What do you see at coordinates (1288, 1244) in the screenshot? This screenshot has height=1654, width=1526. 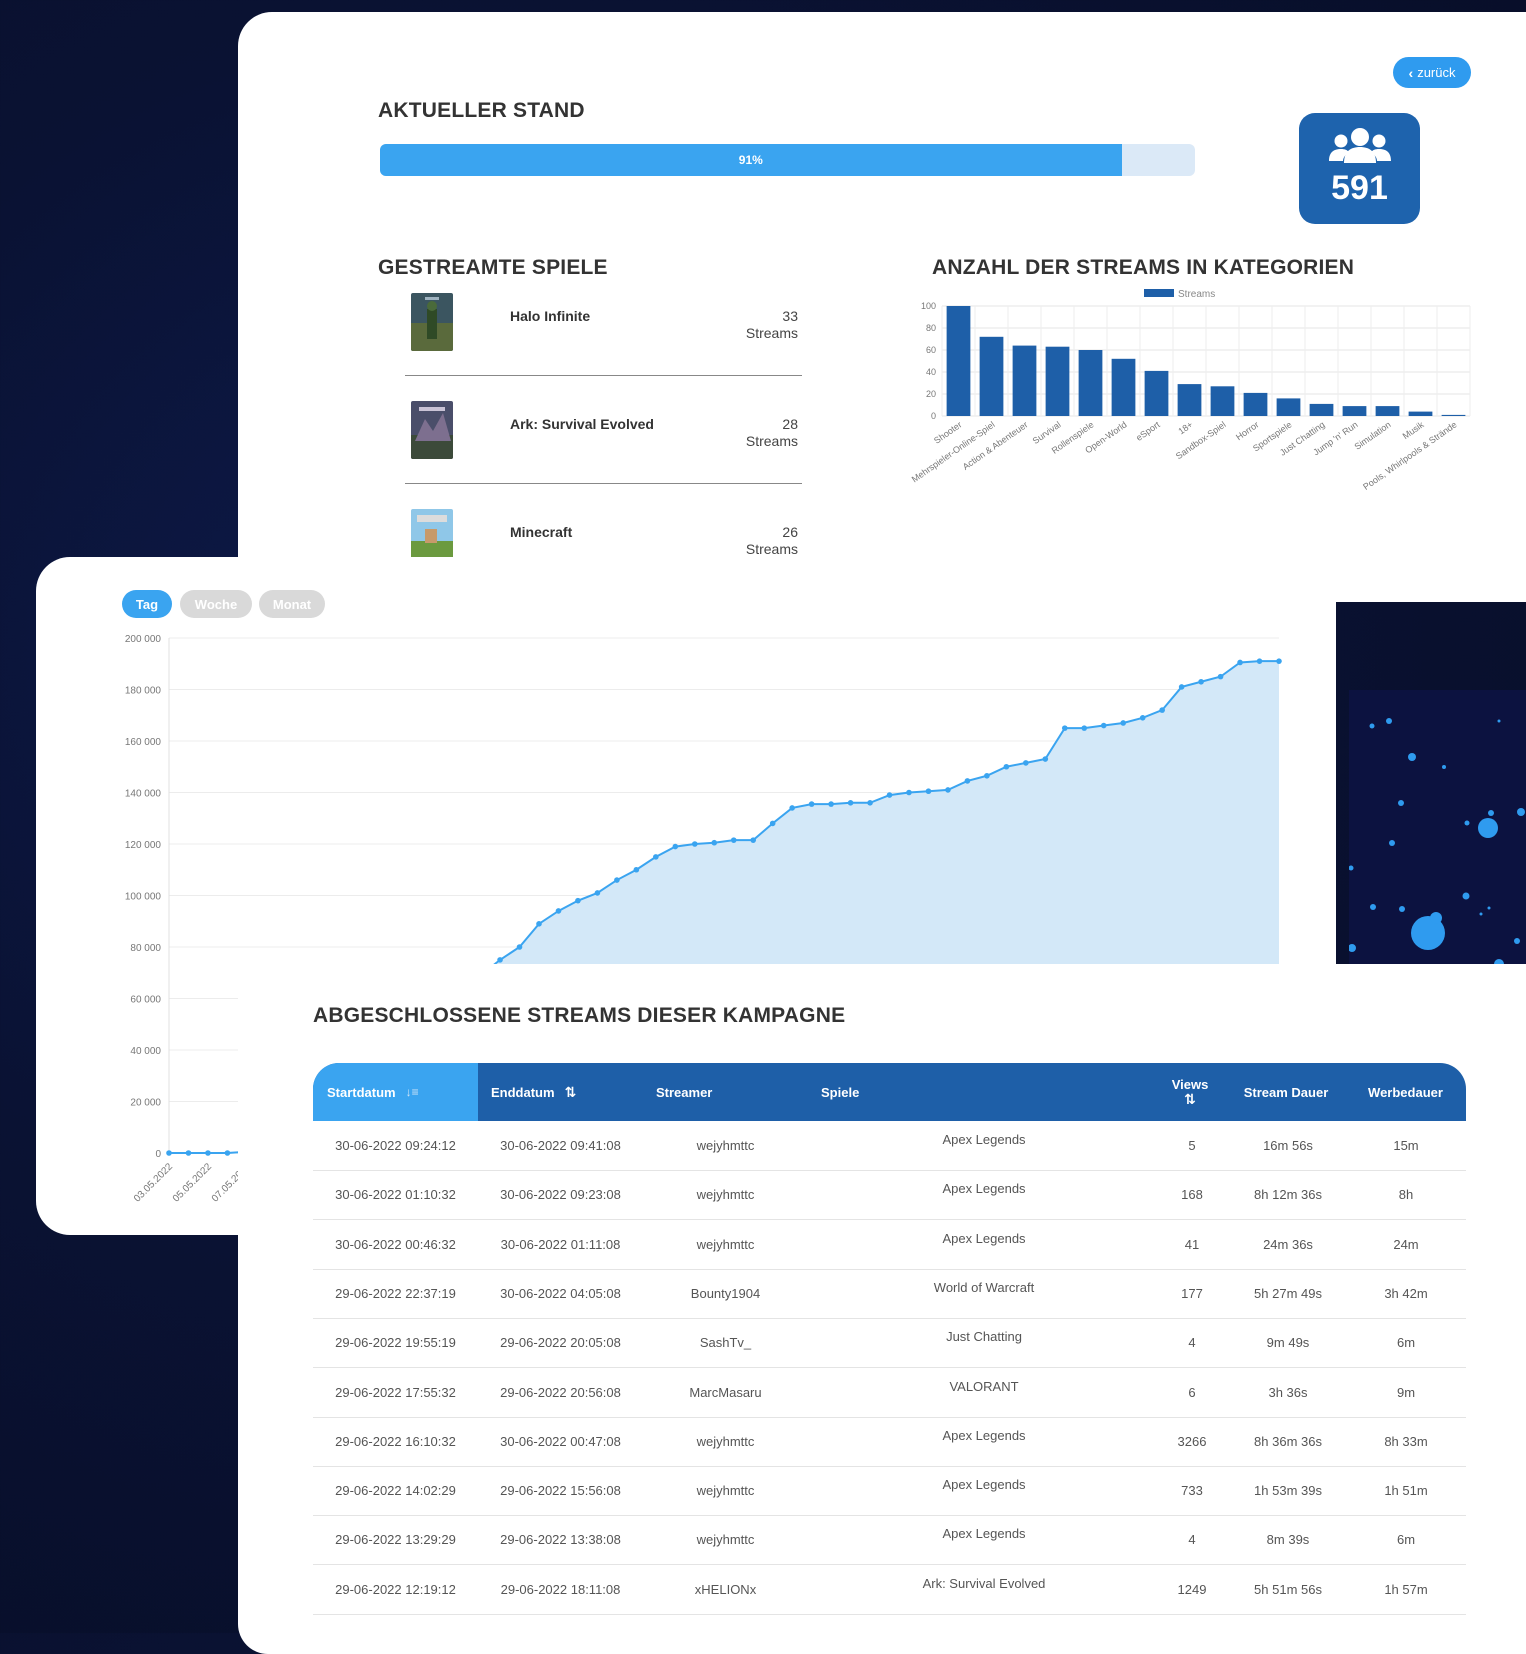 I see `cell-duration: 24m 36s` at bounding box center [1288, 1244].